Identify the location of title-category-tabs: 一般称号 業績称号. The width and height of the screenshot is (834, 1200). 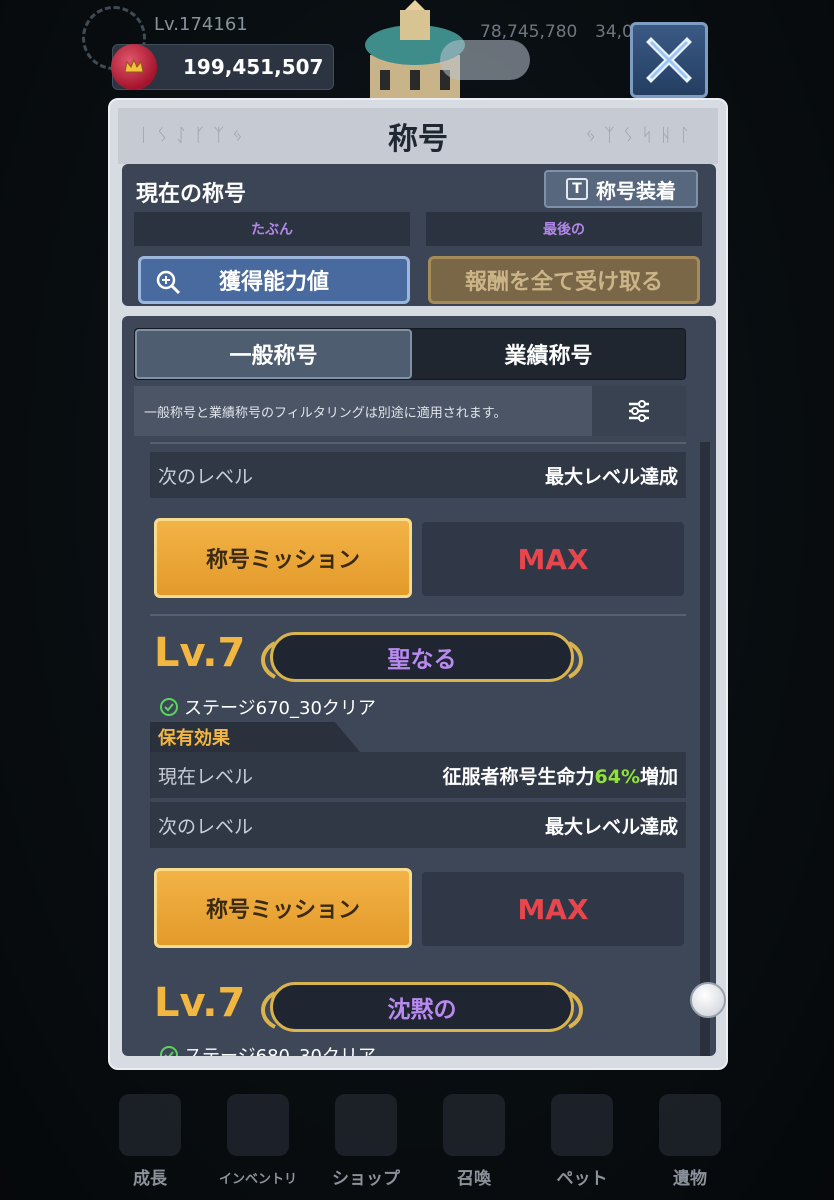
(410, 354).